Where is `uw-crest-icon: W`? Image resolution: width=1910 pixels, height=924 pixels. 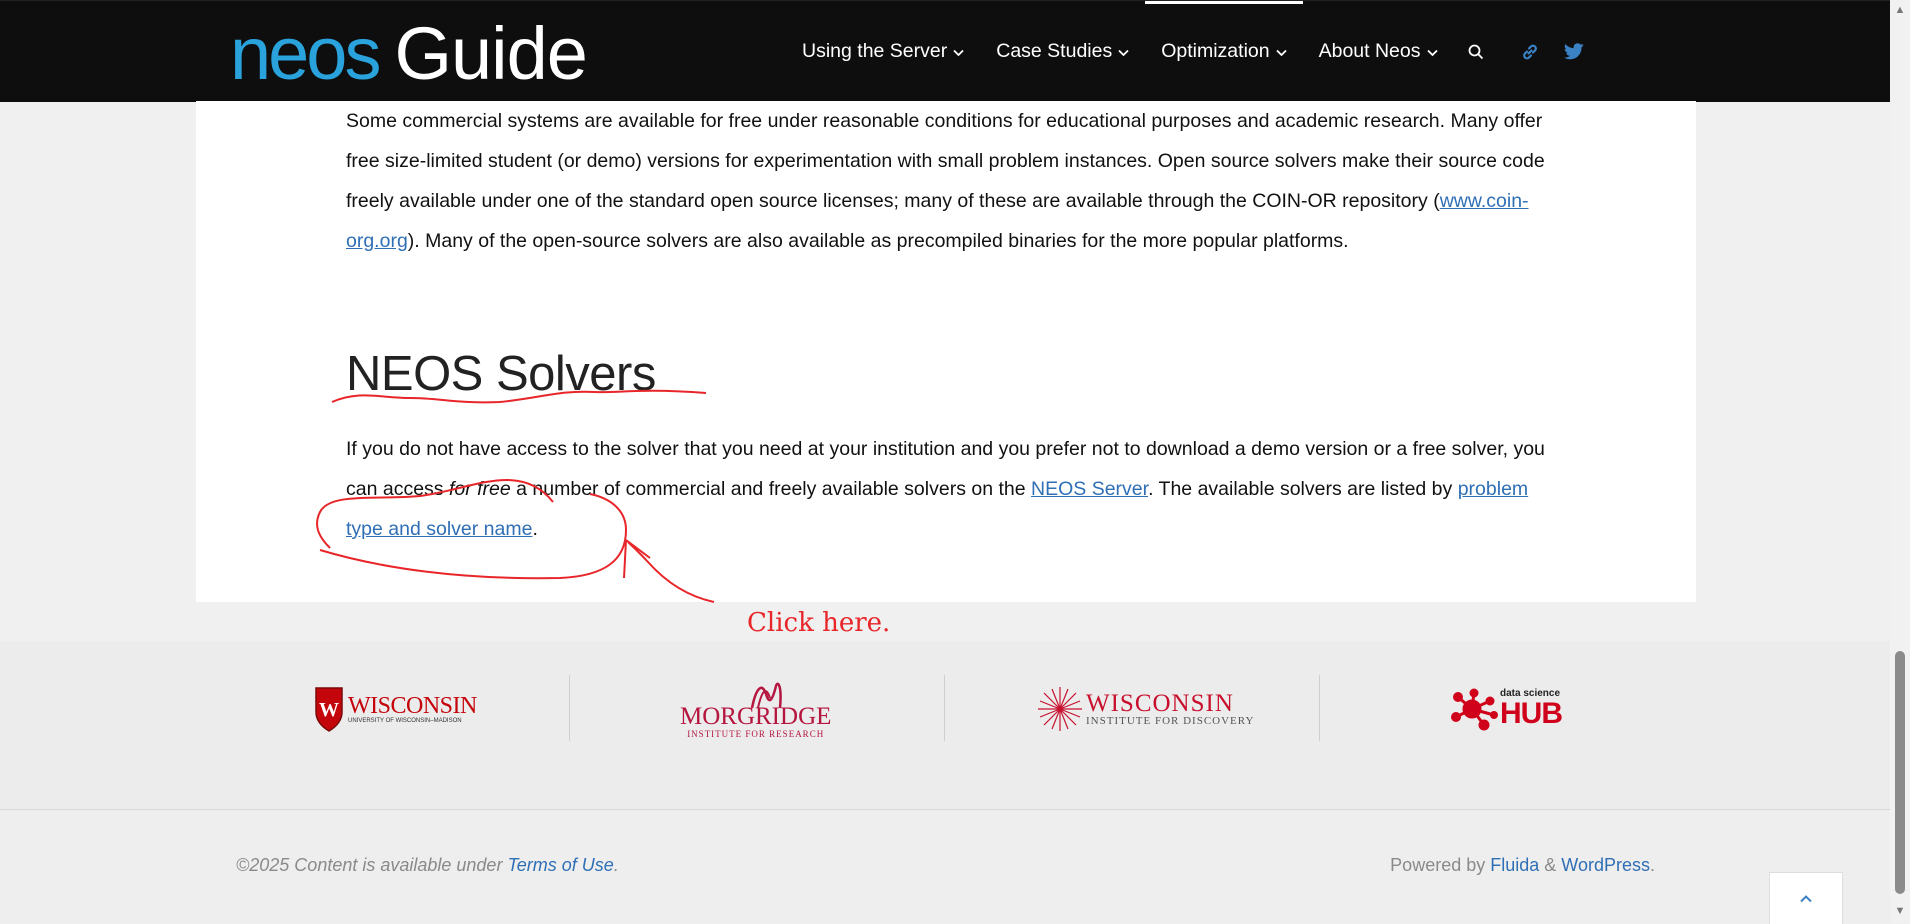
uw-crest-icon: W is located at coordinates (329, 709).